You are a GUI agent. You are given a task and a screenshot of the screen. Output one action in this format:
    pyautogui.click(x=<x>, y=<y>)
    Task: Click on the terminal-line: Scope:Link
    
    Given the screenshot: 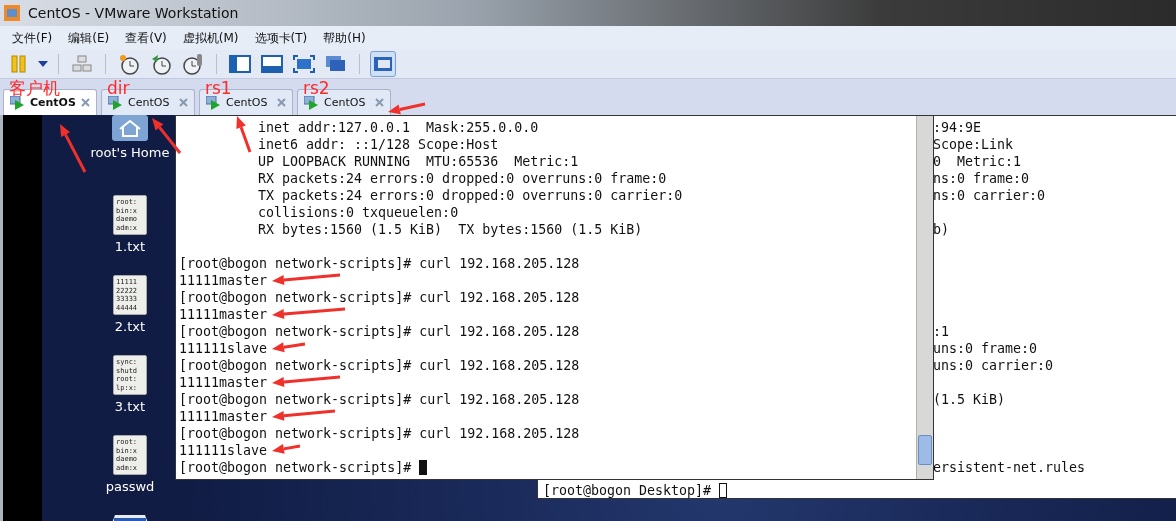 What is the action you would take?
    pyautogui.click(x=973, y=144)
    